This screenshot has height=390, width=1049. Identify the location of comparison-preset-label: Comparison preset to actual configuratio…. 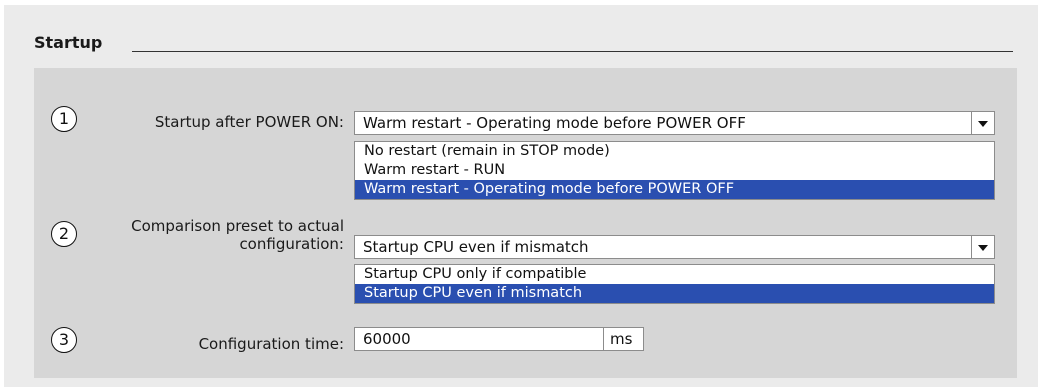
(209, 235).